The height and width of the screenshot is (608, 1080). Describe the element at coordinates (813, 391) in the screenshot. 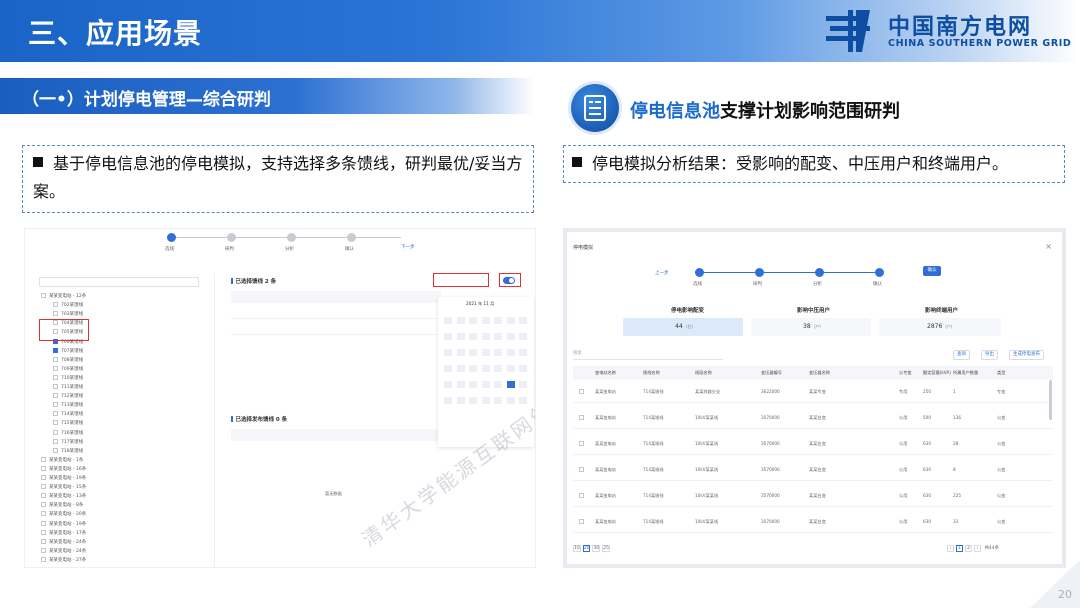

I see `table-row: 某某变电站 714某馈线 某某线路分支 3622000 某某专变 专用 250 1 专变` at that location.